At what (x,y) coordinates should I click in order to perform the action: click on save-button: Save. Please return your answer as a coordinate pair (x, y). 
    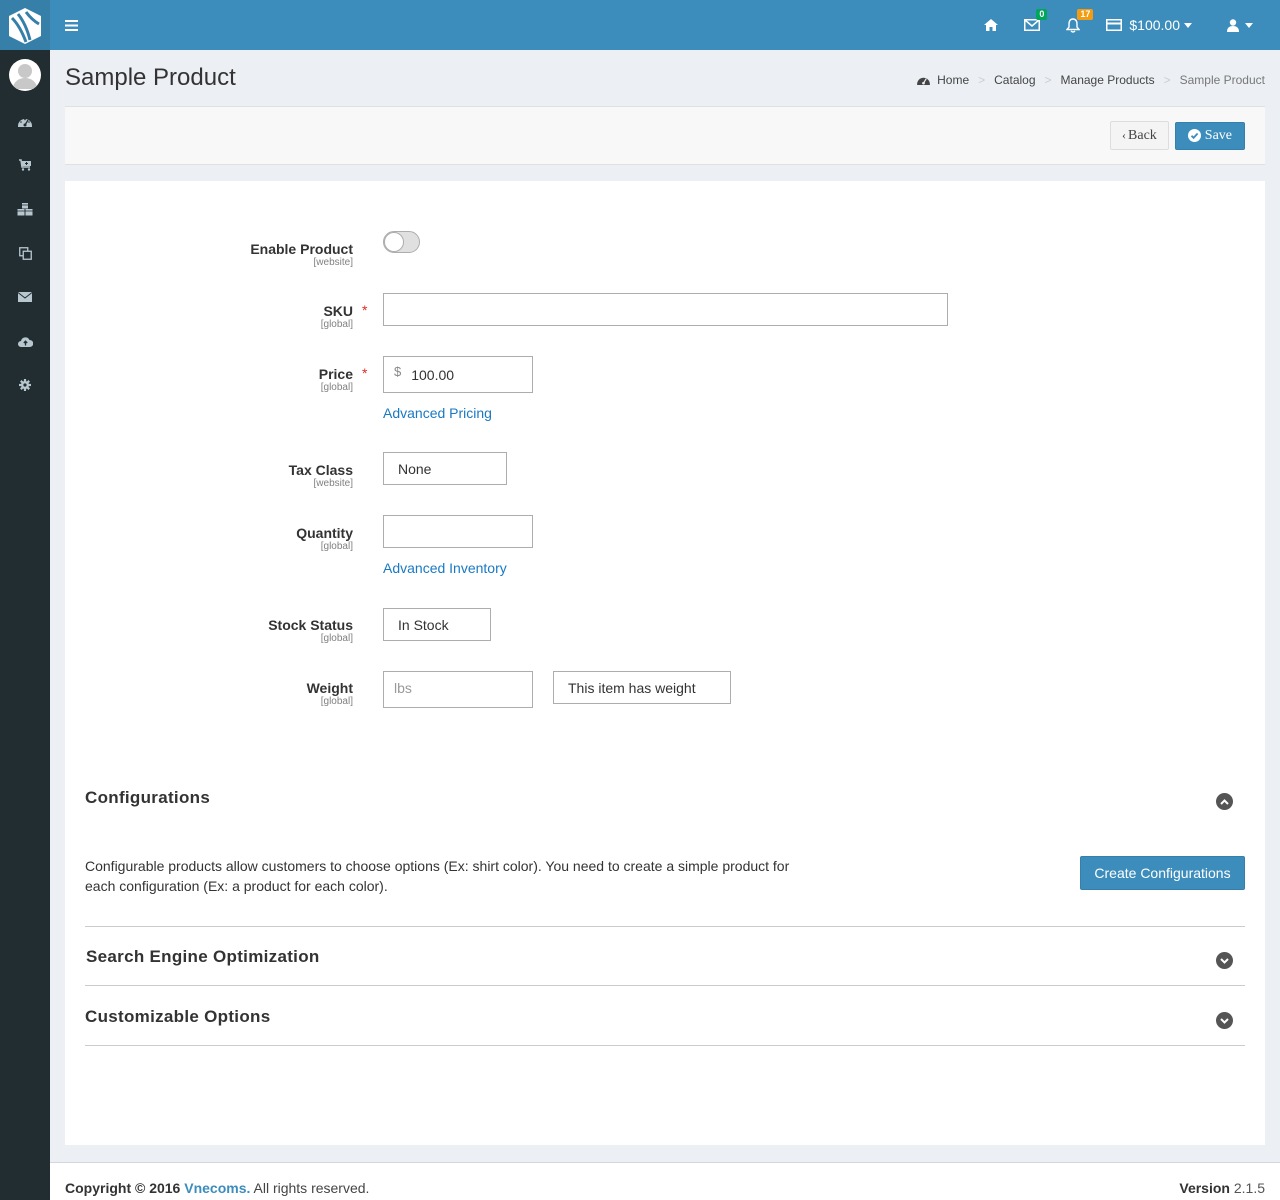
    Looking at the image, I should click on (1209, 135).